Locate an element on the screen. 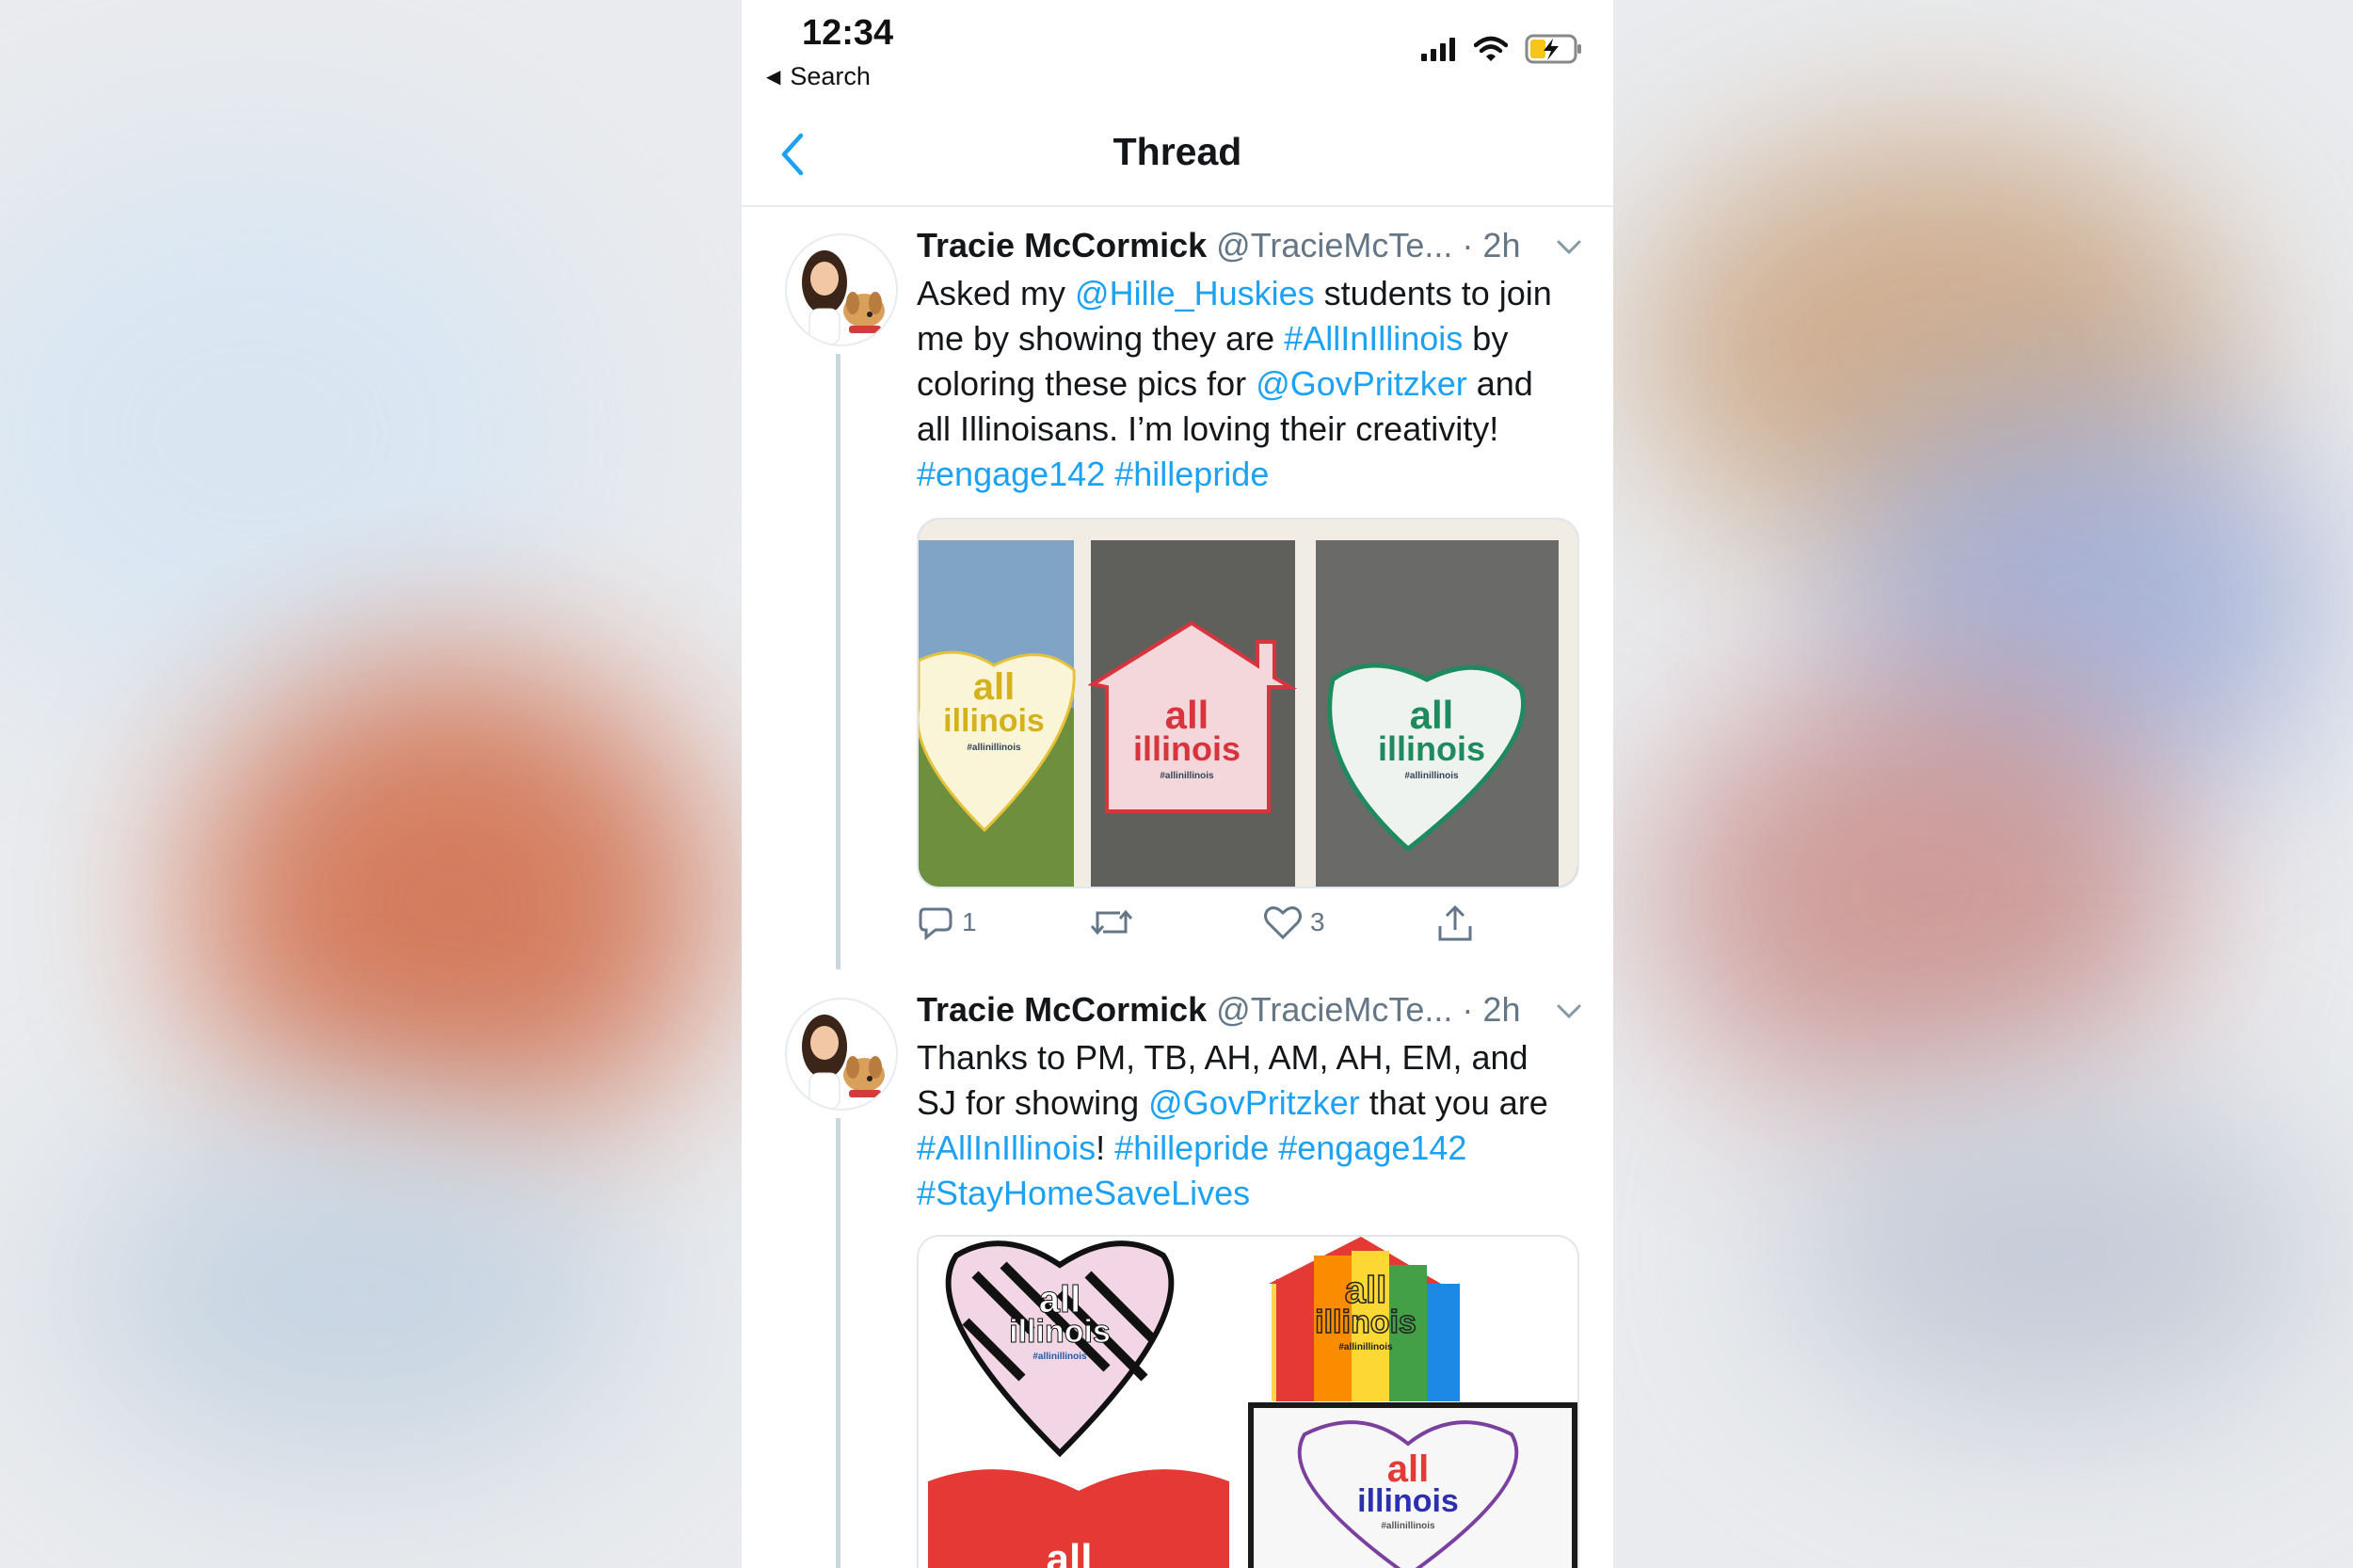 The image size is (2353, 1568). reply-button: 1 is located at coordinates (947, 922).